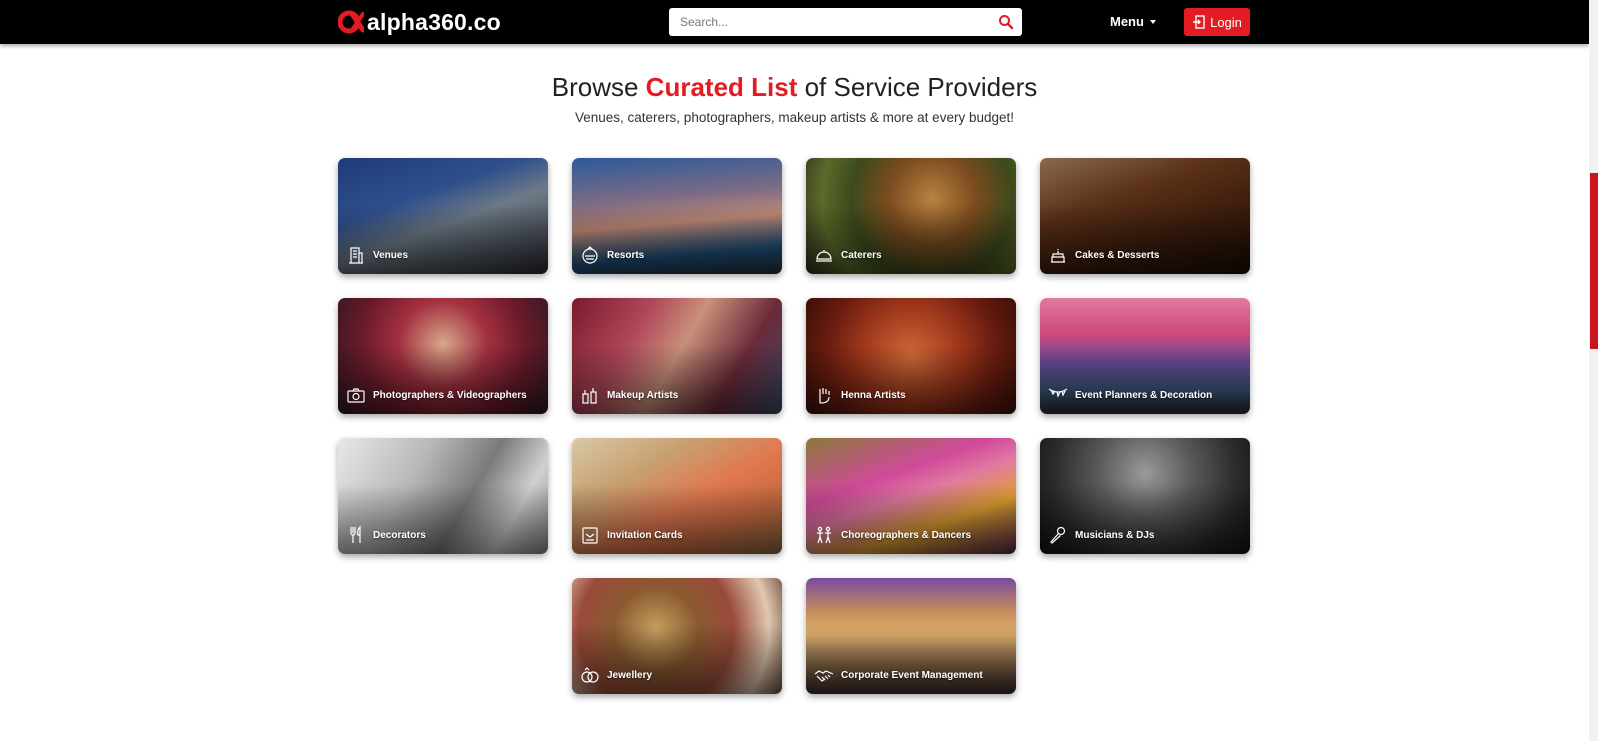 The height and width of the screenshot is (741, 1598). I want to click on login-button: Login, so click(1217, 22).